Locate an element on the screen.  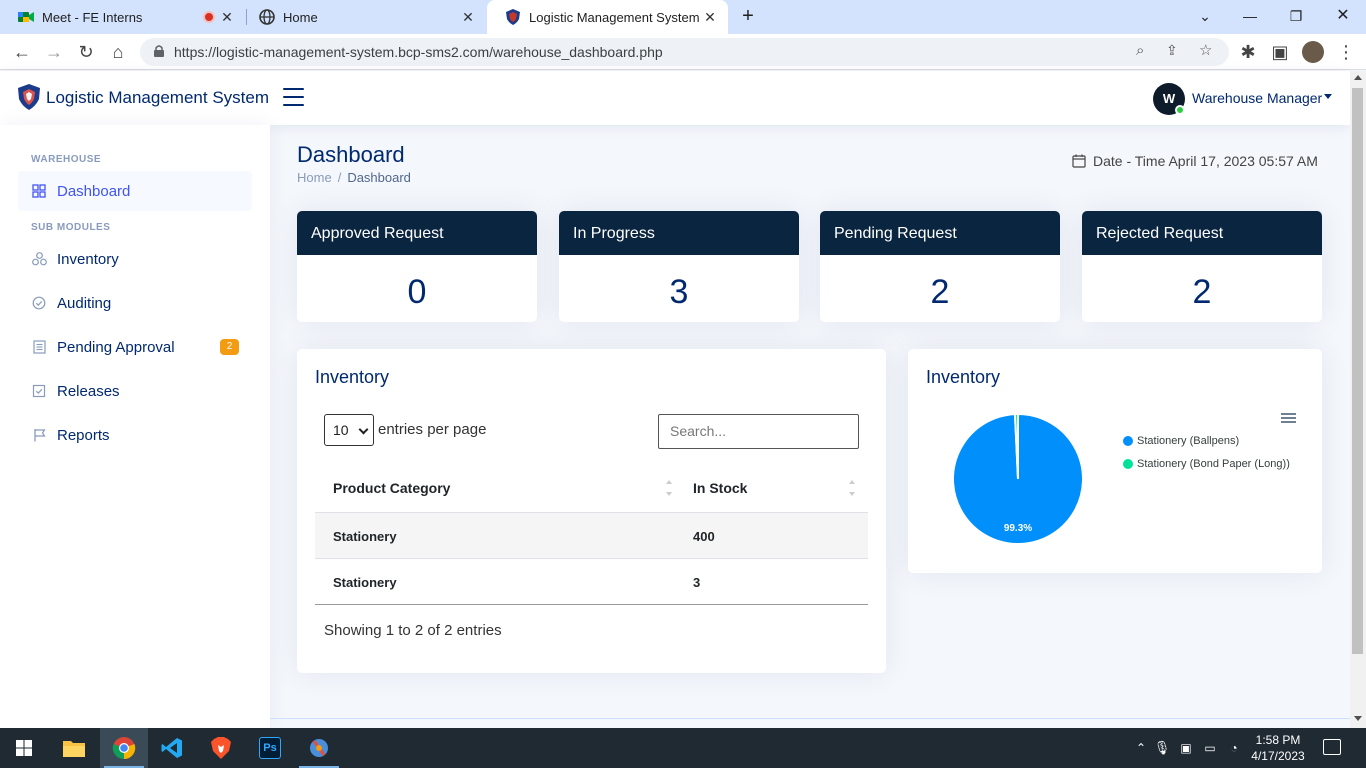
date-time-display: Date - Time April 17, 2023 05:57 AM is located at coordinates (1195, 161).